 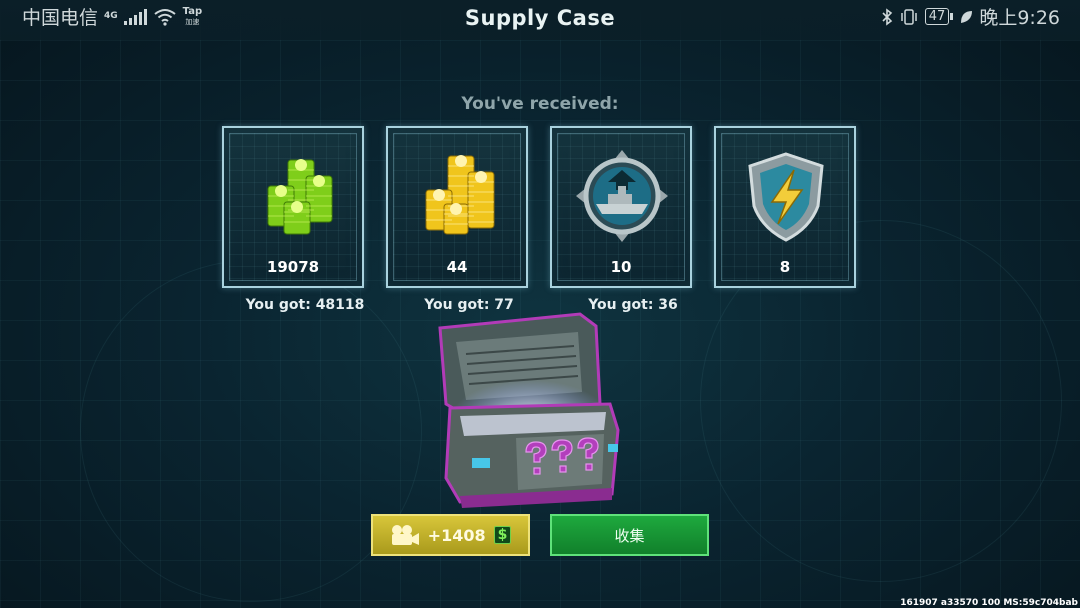 I want to click on watch-ad-bonus-amount: +1408, so click(x=456, y=535).